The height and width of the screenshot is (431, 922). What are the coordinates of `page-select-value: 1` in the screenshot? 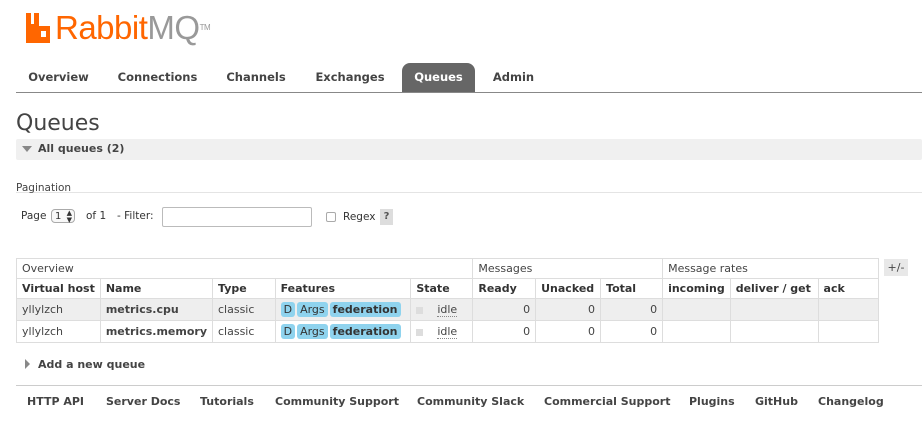 It's located at (58, 216).